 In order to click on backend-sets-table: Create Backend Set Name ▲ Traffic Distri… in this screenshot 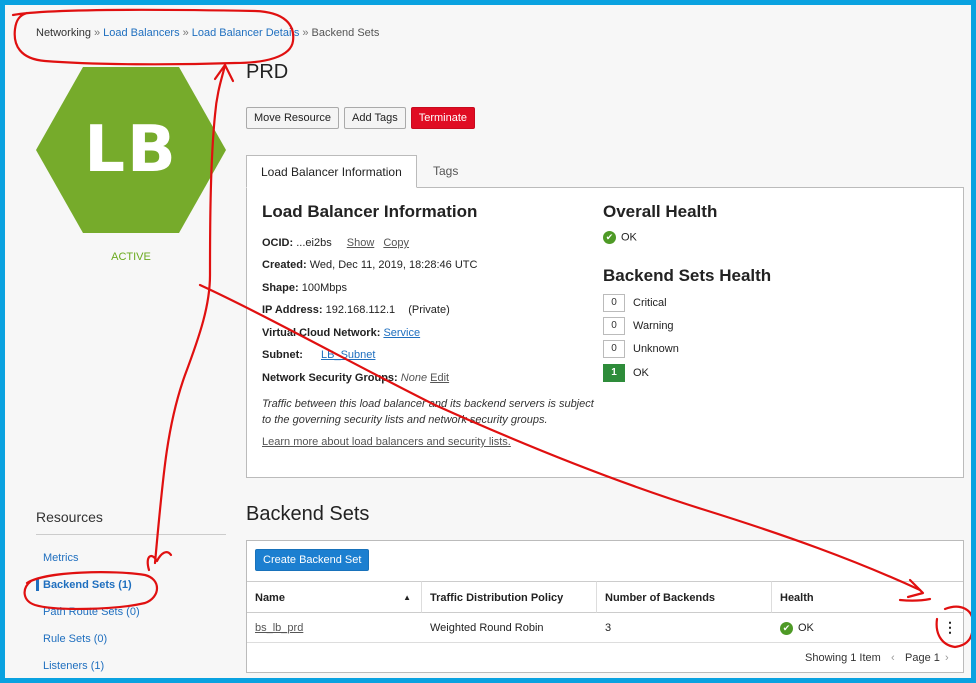, I will do `click(605, 606)`.